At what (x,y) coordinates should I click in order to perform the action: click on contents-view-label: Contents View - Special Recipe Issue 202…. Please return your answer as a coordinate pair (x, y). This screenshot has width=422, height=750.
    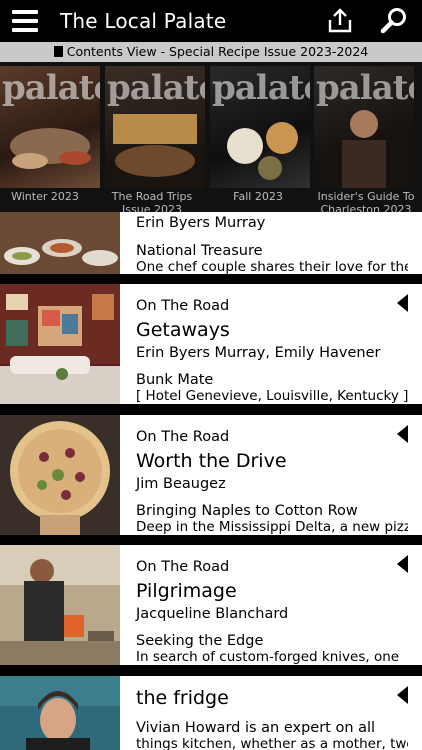
    Looking at the image, I should click on (217, 51).